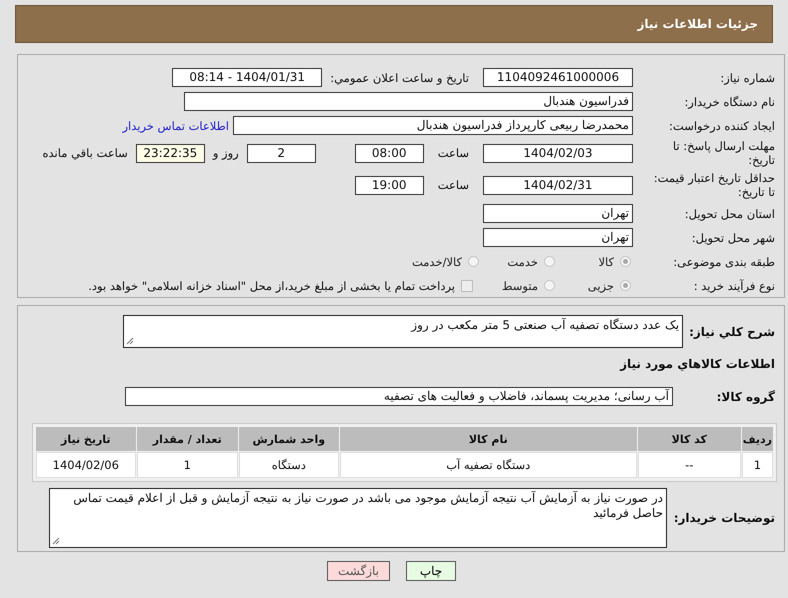  What do you see at coordinates (558, 237) in the screenshot?
I see `city-field: تهران` at bounding box center [558, 237].